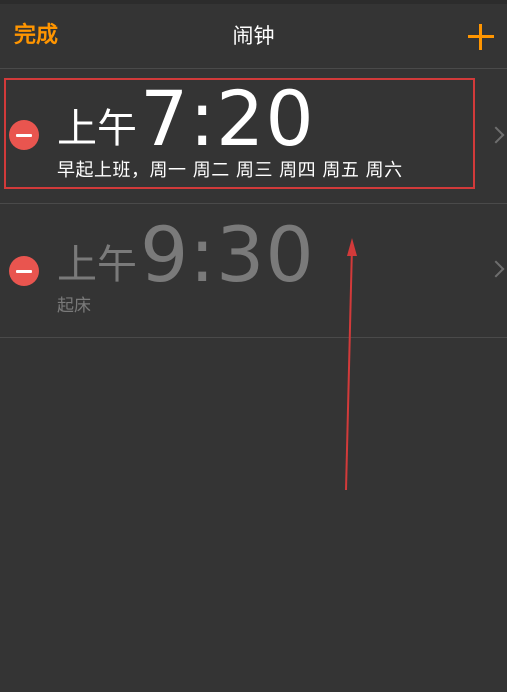 This screenshot has height=692, width=507. Describe the element at coordinates (227, 118) in the screenshot. I see `alarm-time: 7:20` at that location.